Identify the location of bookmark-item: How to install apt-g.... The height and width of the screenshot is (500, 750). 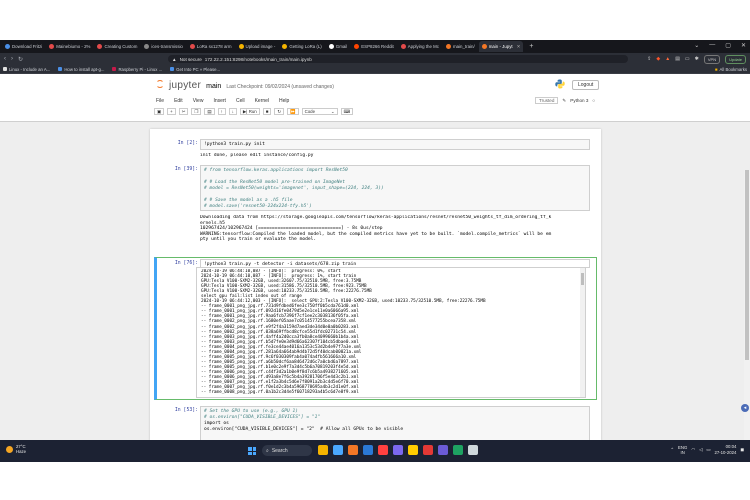
(81, 69).